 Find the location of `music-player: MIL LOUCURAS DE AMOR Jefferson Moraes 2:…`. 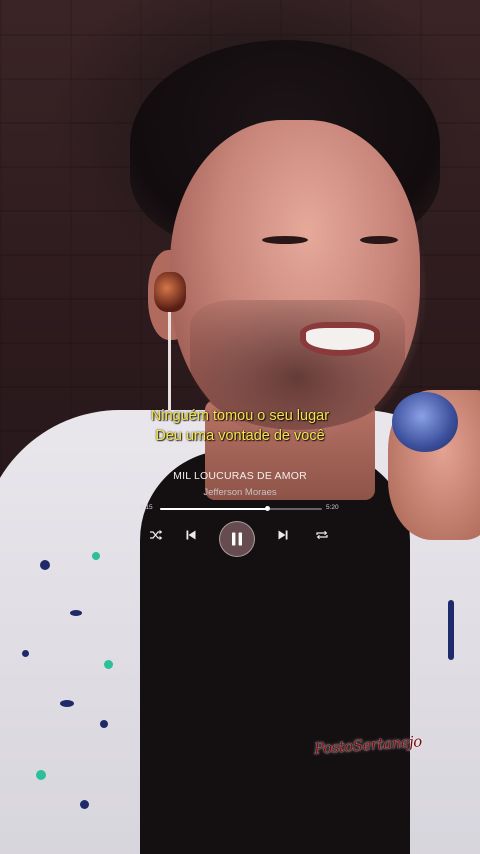

music-player: MIL LOUCURAS DE AMOR Jefferson Moraes 2:… is located at coordinates (242, 512).